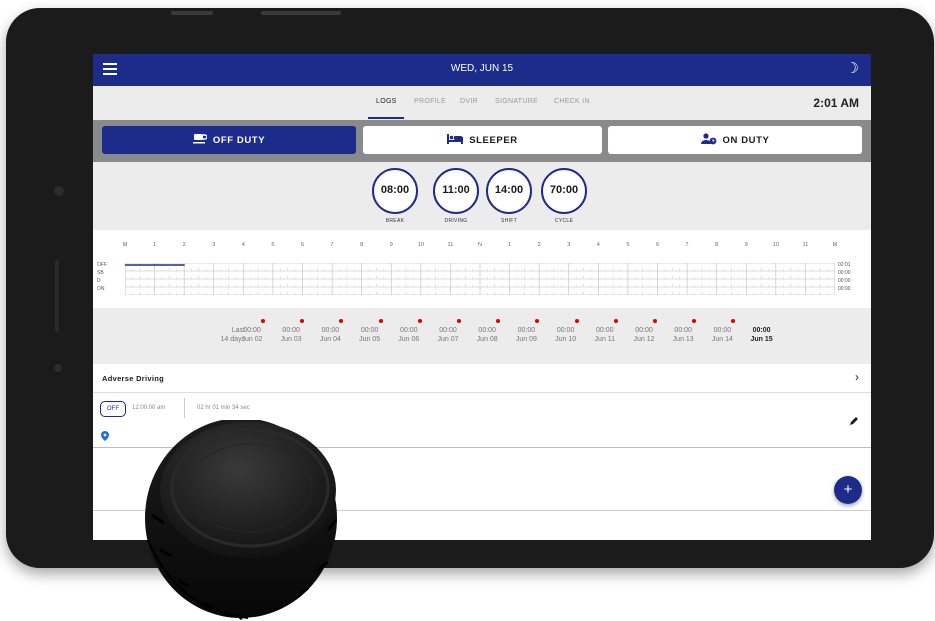 This screenshot has width=935, height=621. I want to click on tab-logs: LOGS, so click(386, 101).